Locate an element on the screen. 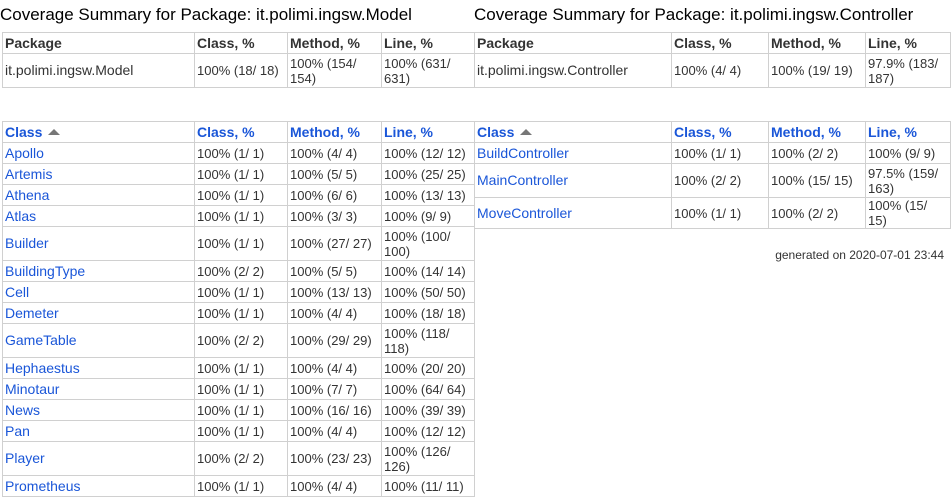 The image size is (952, 502). line-coverage: 100% (9/ 9) is located at coordinates (428, 216).